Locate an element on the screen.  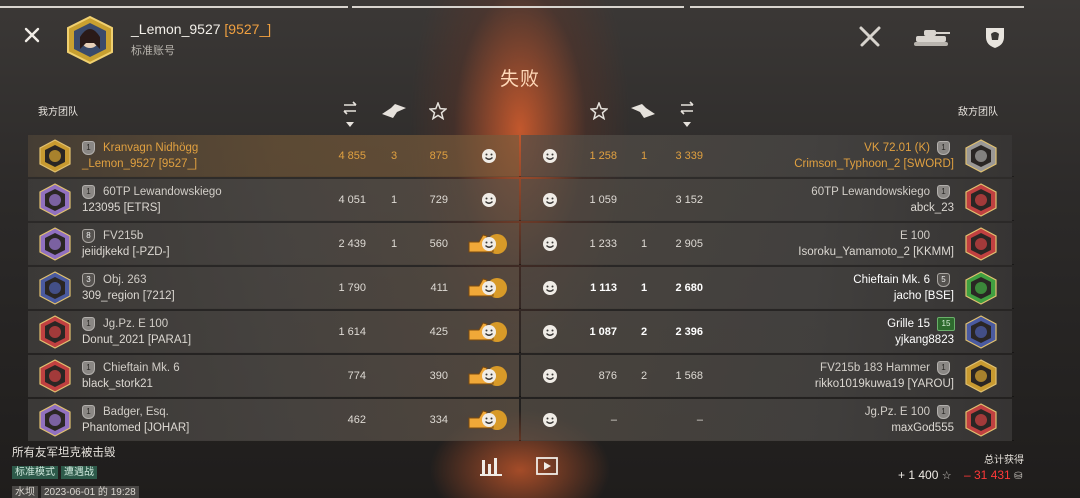
totals-label: 总计获得 is located at coordinates (1004, 460).